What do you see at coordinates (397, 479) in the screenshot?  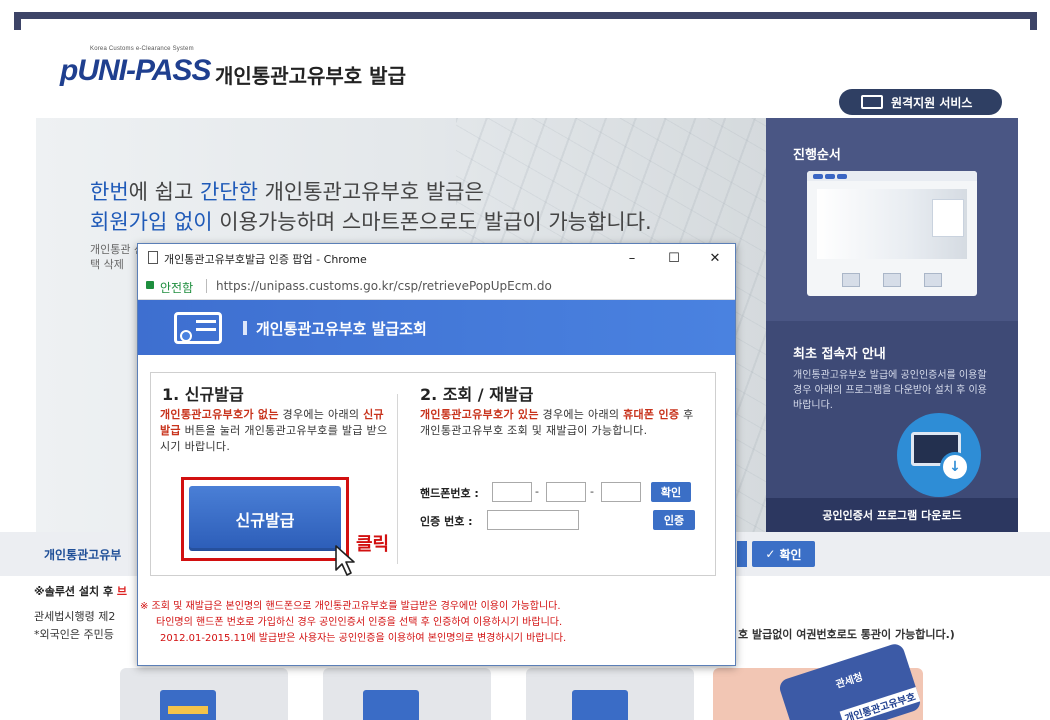 I see `section-divider` at bounding box center [397, 479].